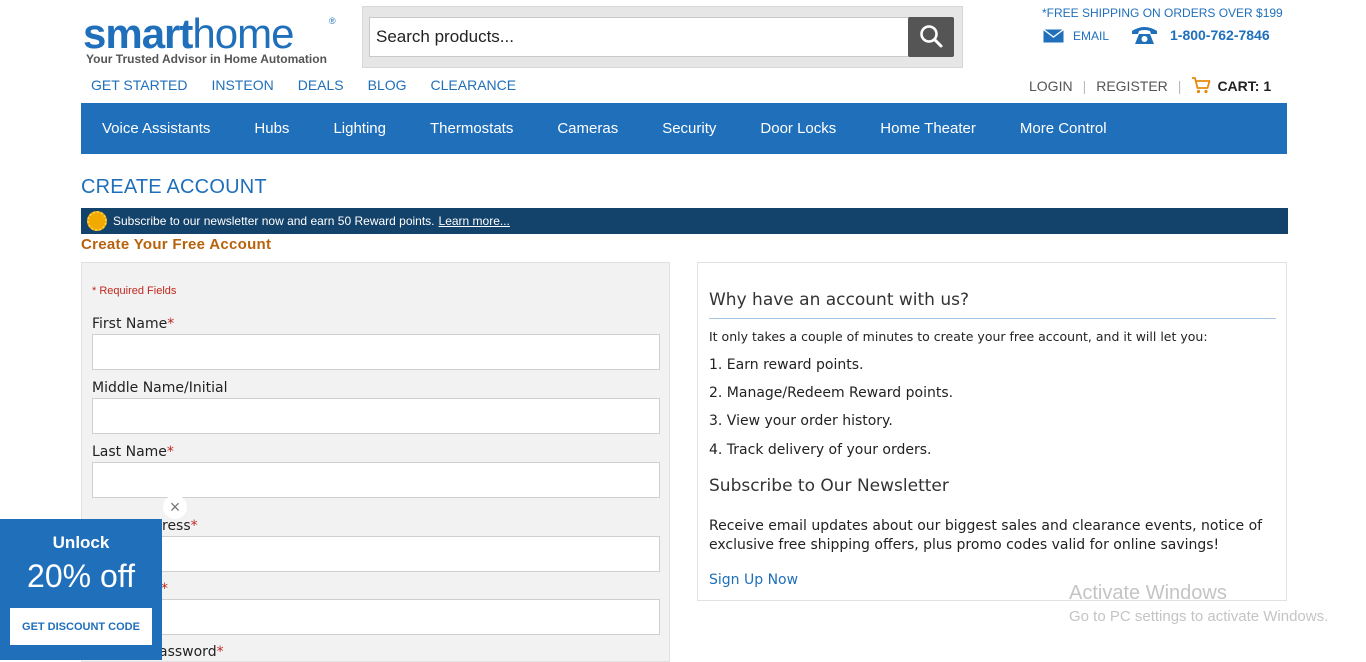  I want to click on divider, so click(992, 318).